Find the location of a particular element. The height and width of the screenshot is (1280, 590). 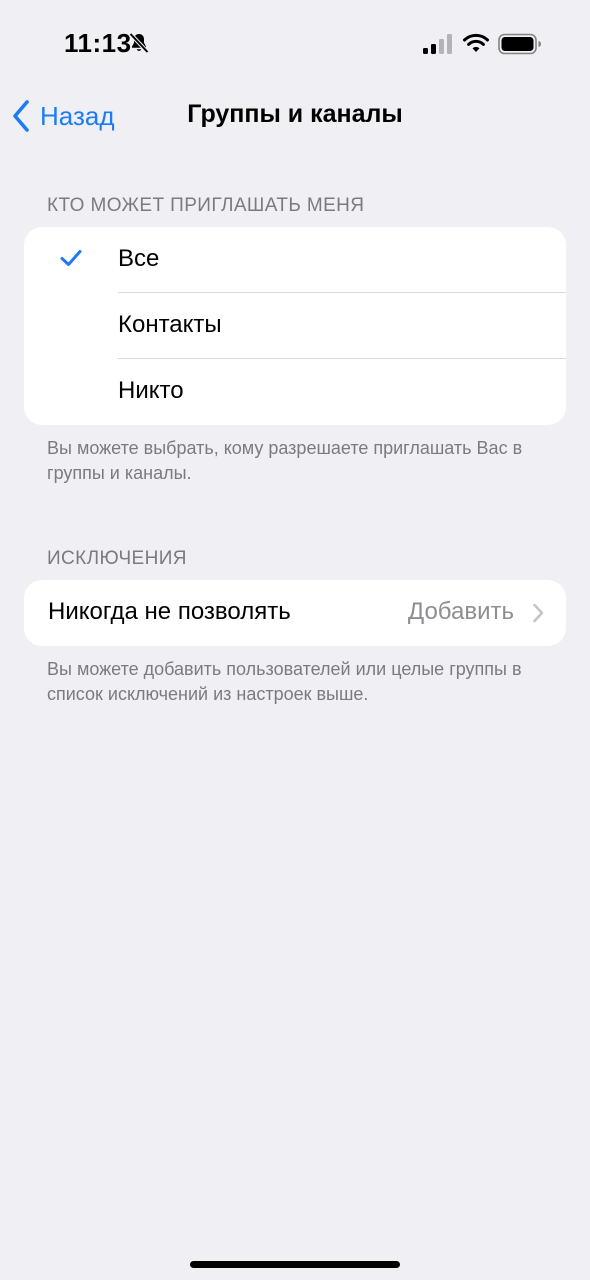

bell-slash-icon is located at coordinates (139, 43).